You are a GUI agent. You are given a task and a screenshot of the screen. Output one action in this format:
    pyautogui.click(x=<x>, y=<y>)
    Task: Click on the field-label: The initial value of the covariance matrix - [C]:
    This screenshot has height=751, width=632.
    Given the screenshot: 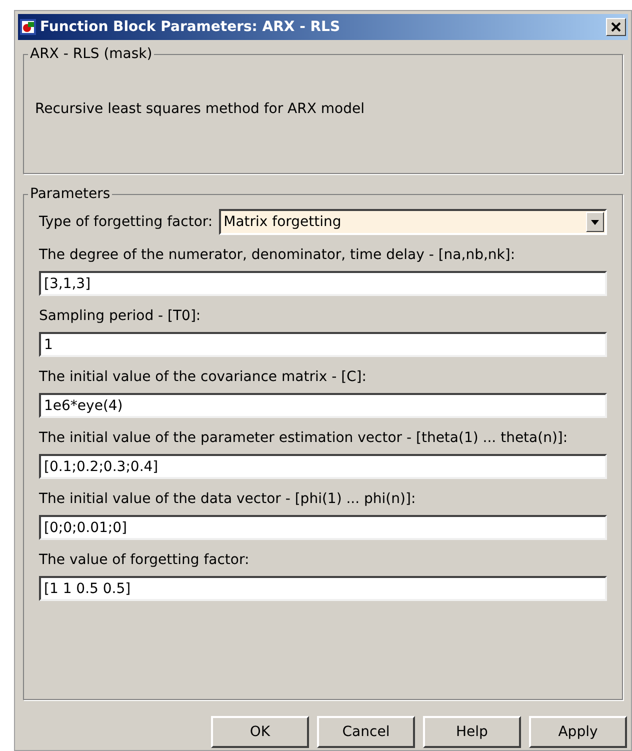 What is the action you would take?
    pyautogui.click(x=203, y=377)
    